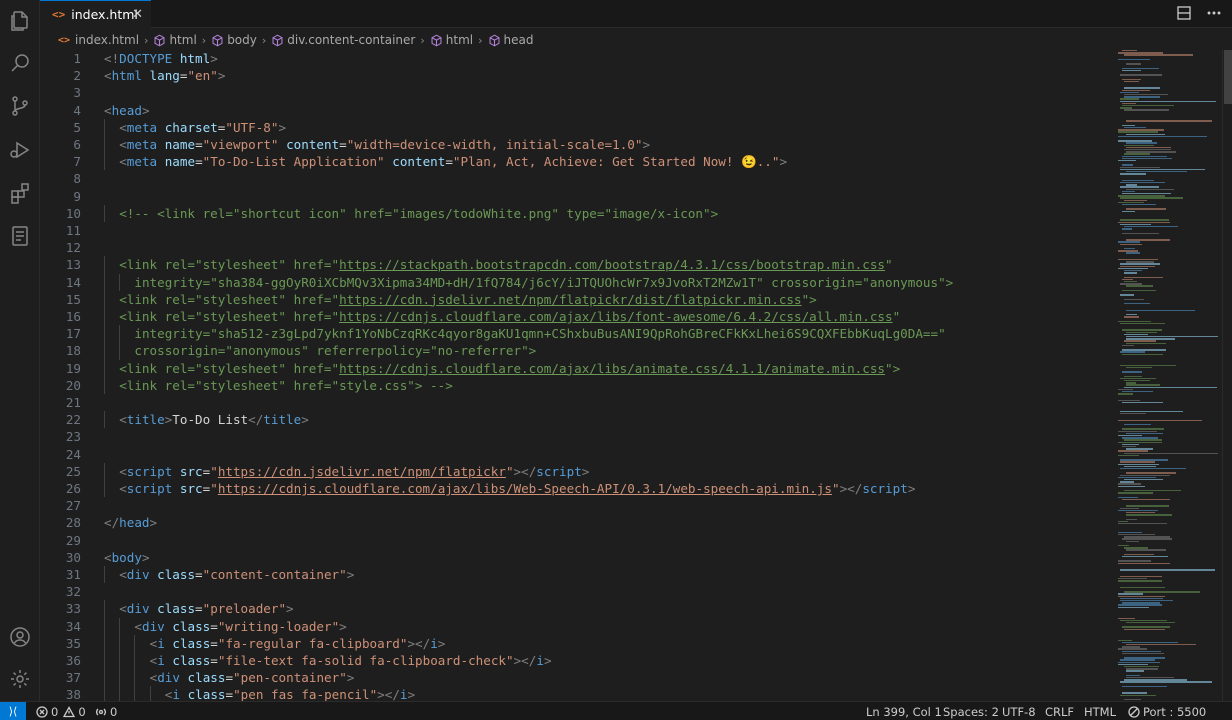 The height and width of the screenshot is (720, 1232). Describe the element at coordinates (578, 693) in the screenshot. I see `code-line: 38 <i class="pen fas fa-pencil"></i>` at that location.